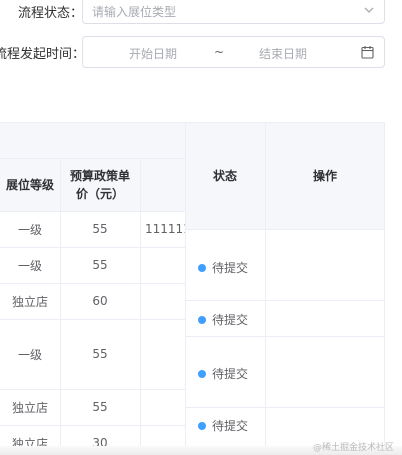 The width and height of the screenshot is (402, 455). I want to click on column-header-level: 展位等级, so click(30, 185).